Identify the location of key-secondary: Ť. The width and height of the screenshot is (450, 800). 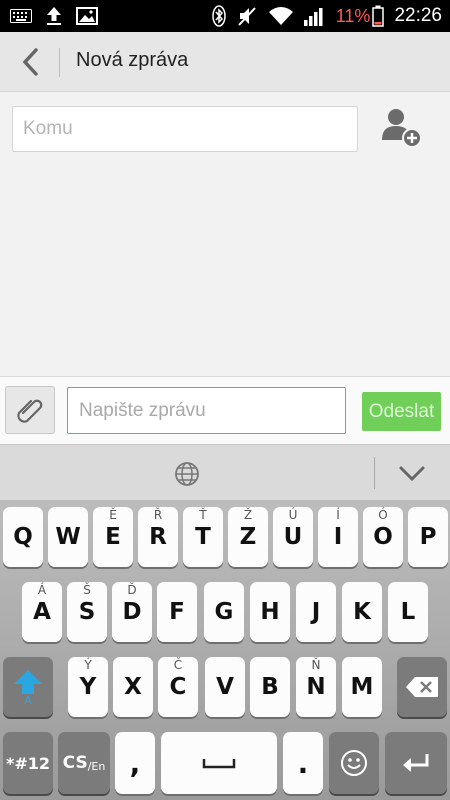
(203, 515).